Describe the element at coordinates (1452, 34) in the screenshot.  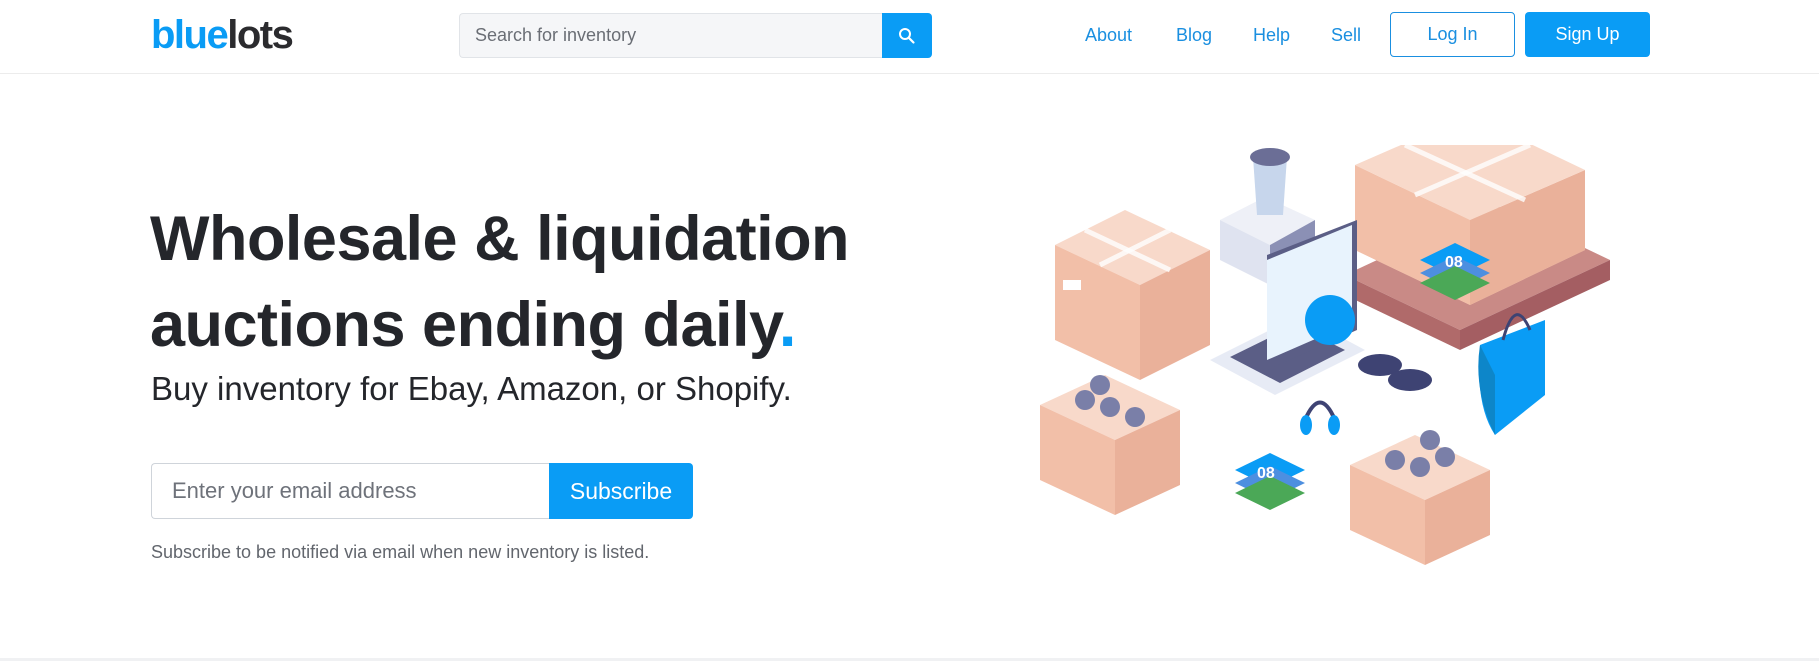
I see `login-button: Log In` at that location.